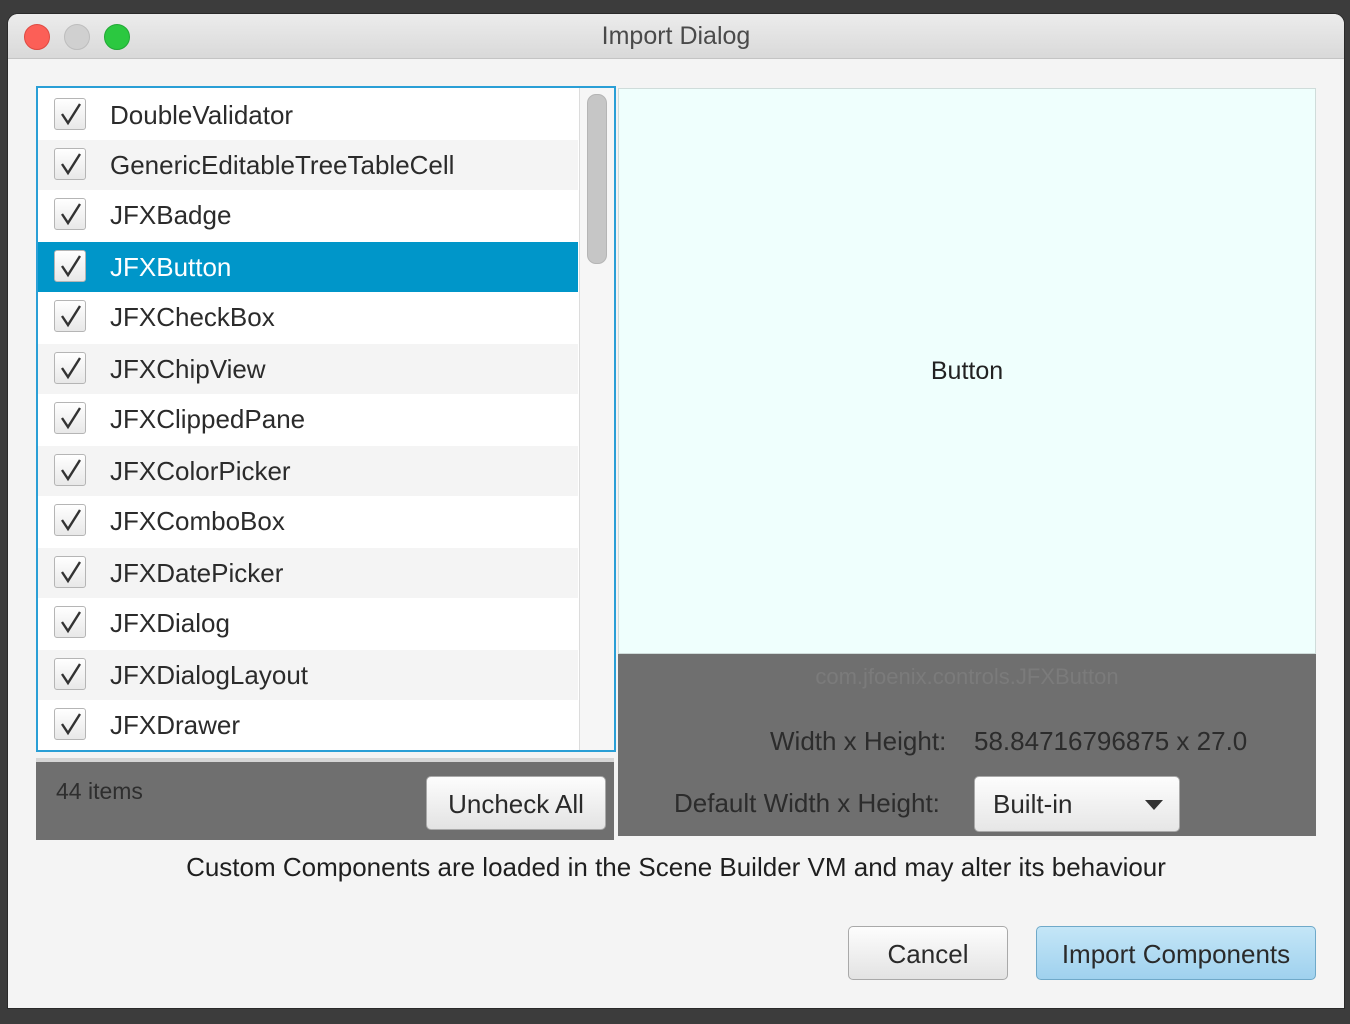 Image resolution: width=1350 pixels, height=1024 pixels. I want to click on default-width-height-label: Default Width x Height:, so click(807, 803).